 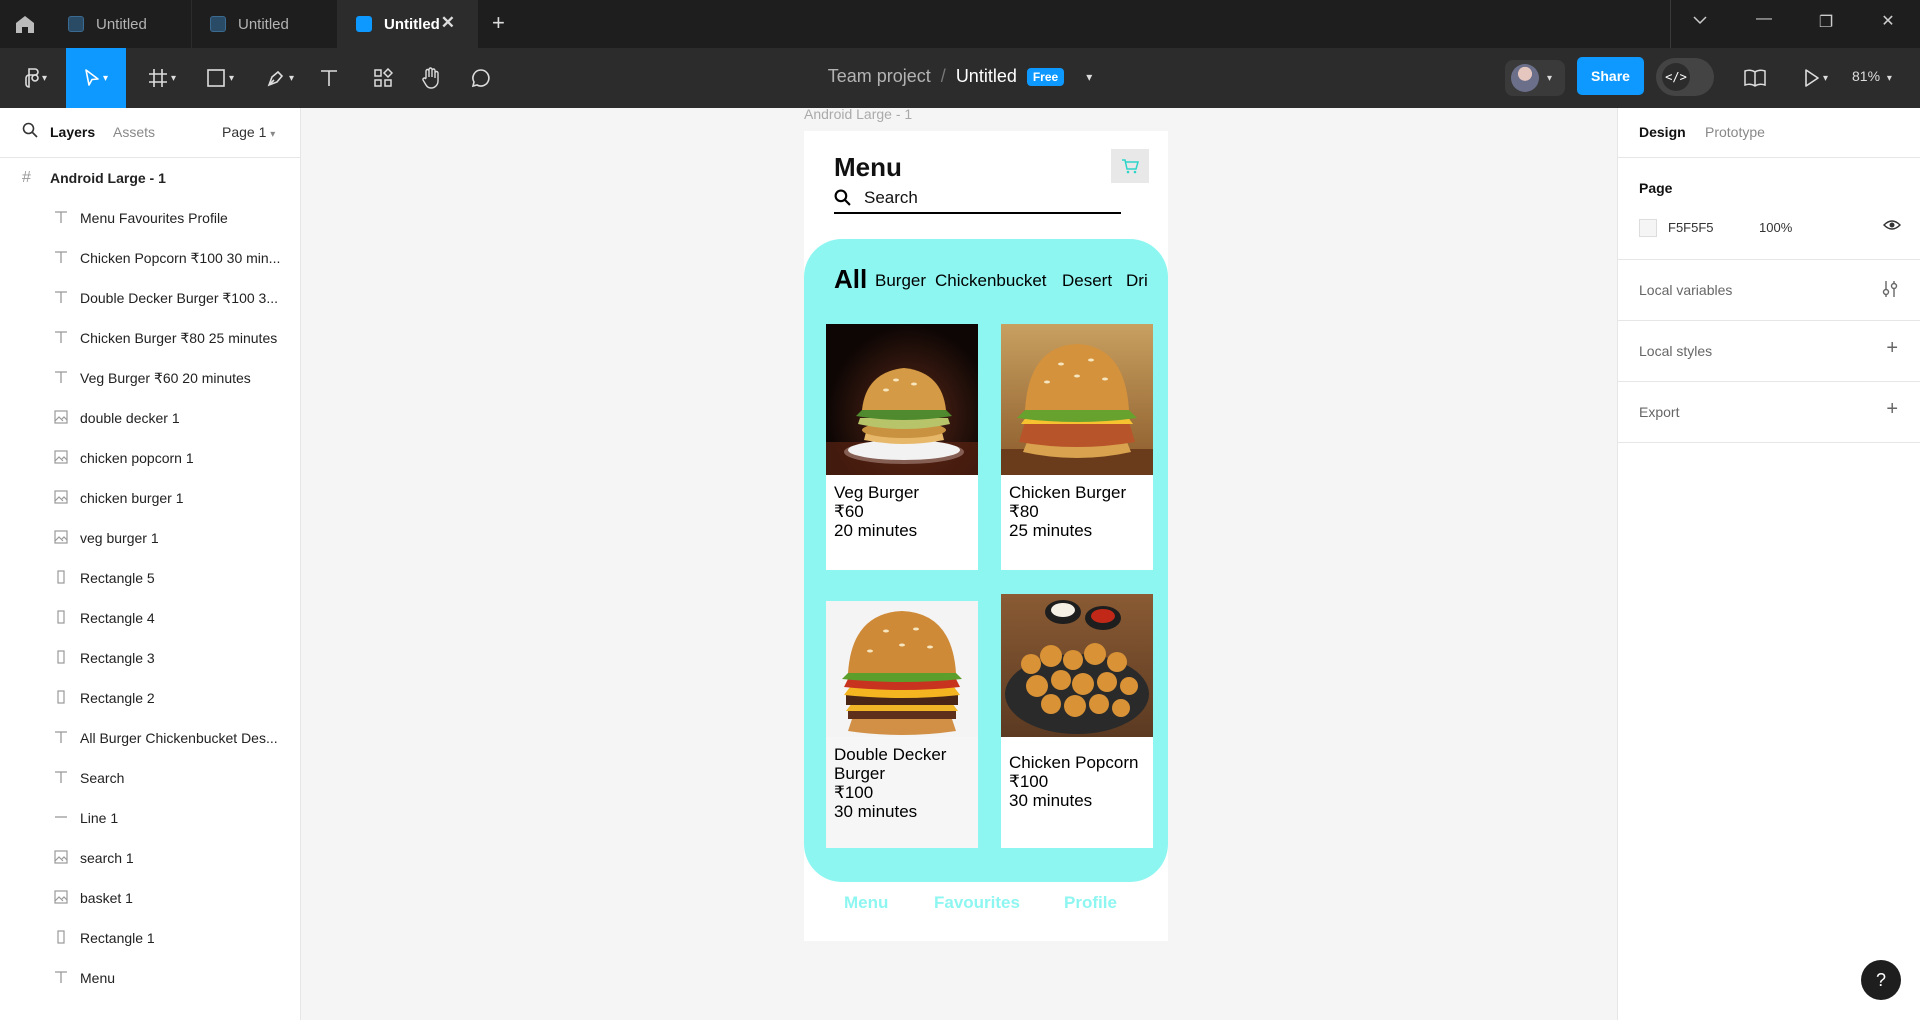 I want to click on card-text: Chicken Burger ₹80 25 minutes, so click(x=1077, y=511).